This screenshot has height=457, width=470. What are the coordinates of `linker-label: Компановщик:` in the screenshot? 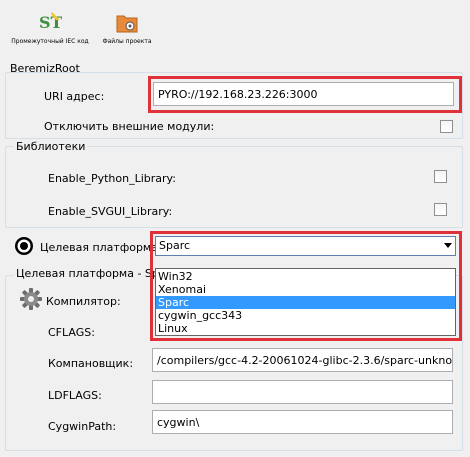 It's located at (91, 363).